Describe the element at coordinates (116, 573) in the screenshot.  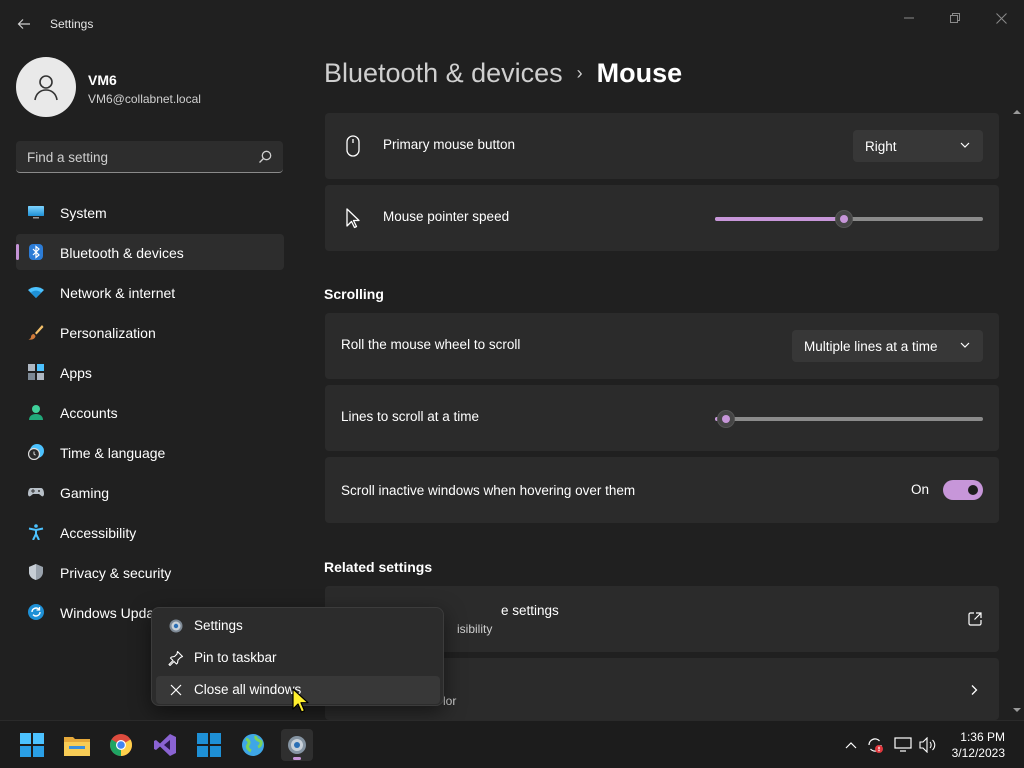
I see `sidebar-item-label: Privacy & security` at that location.